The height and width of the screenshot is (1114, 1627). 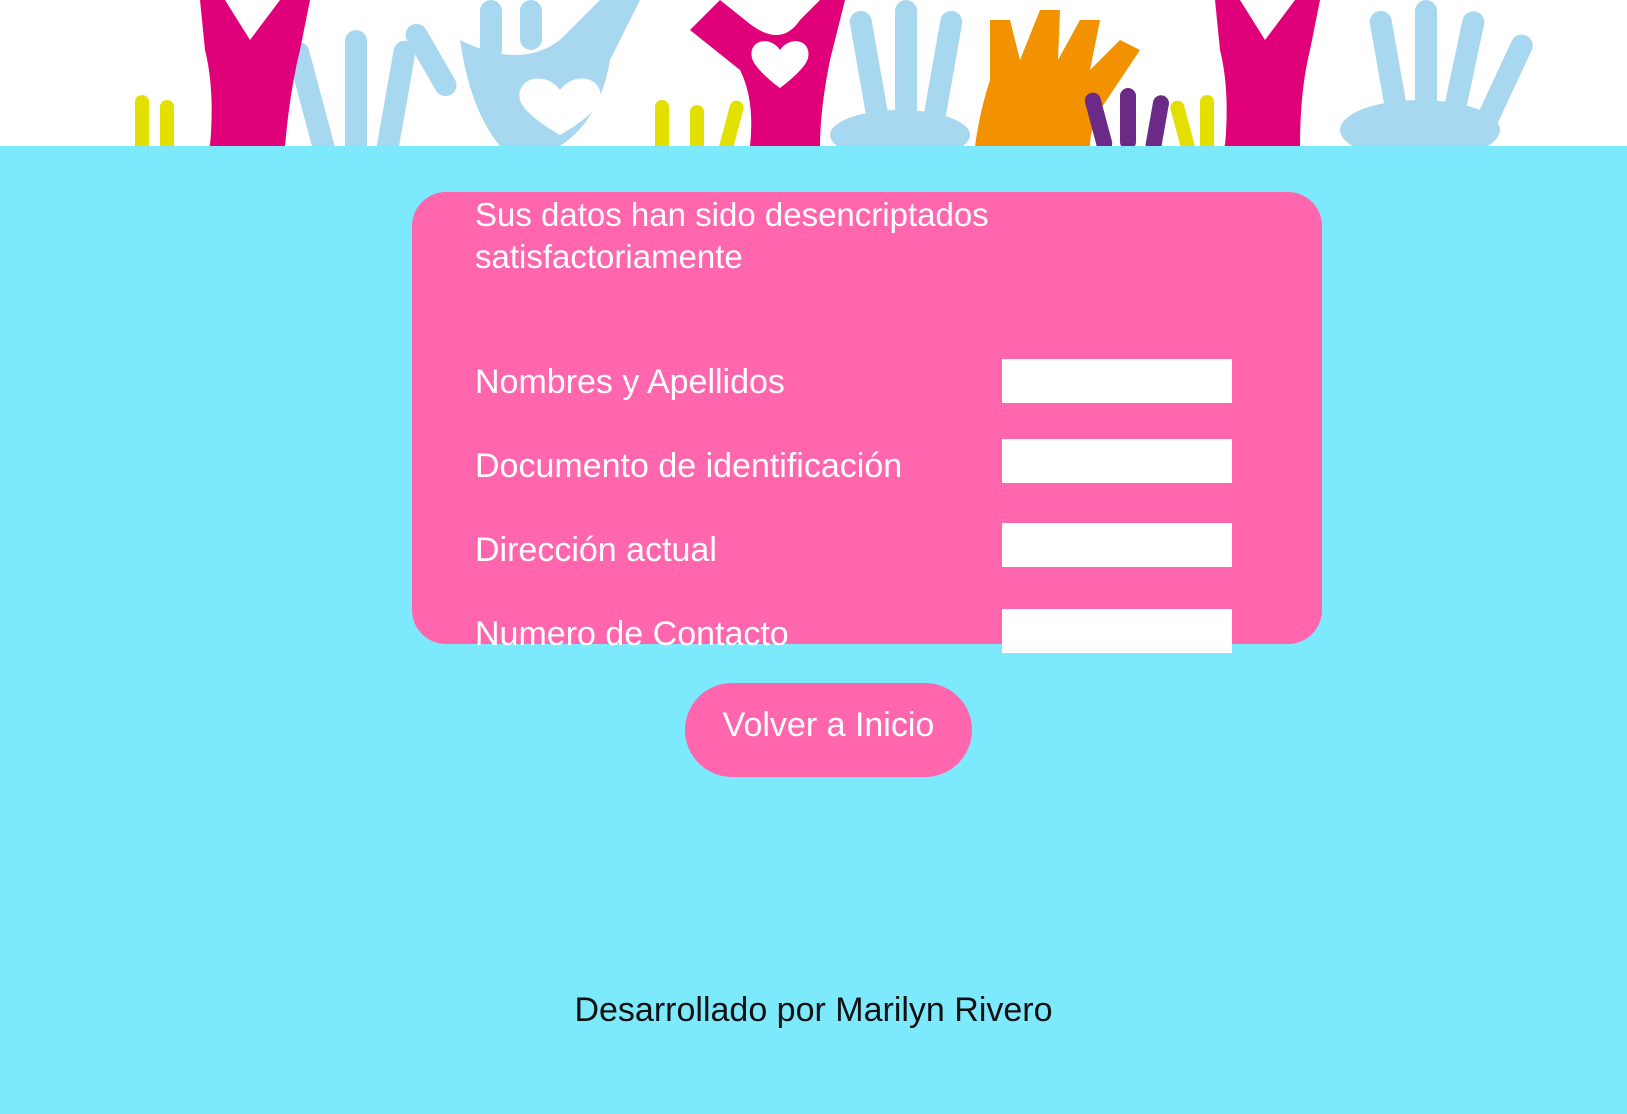 I want to click on label-current-address: Dirección actual, so click(x=596, y=550).